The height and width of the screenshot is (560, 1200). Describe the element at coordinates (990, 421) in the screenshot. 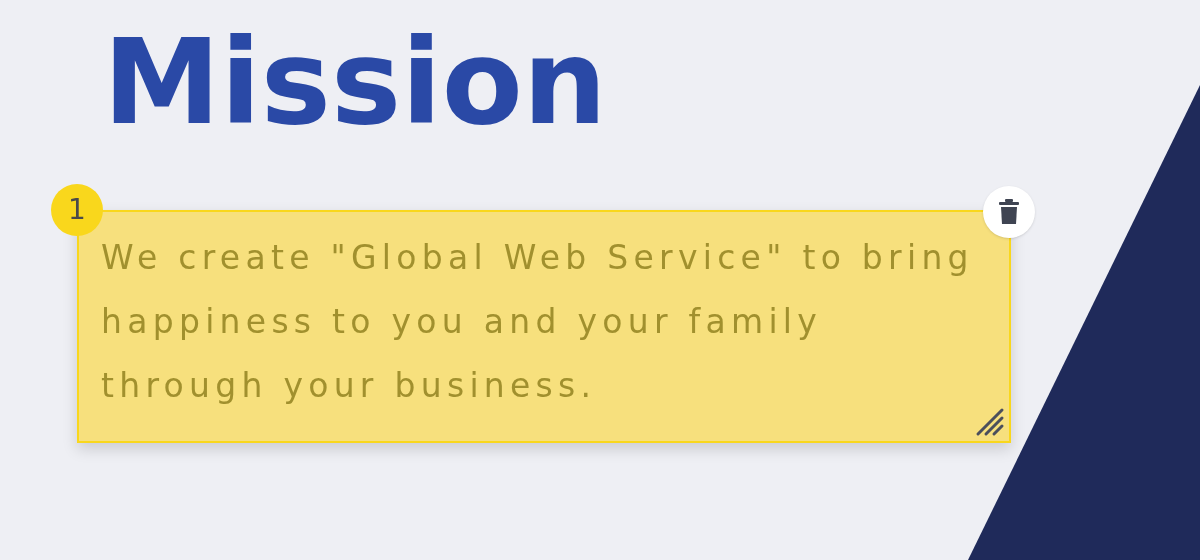

I see `resize-handle-icon` at that location.